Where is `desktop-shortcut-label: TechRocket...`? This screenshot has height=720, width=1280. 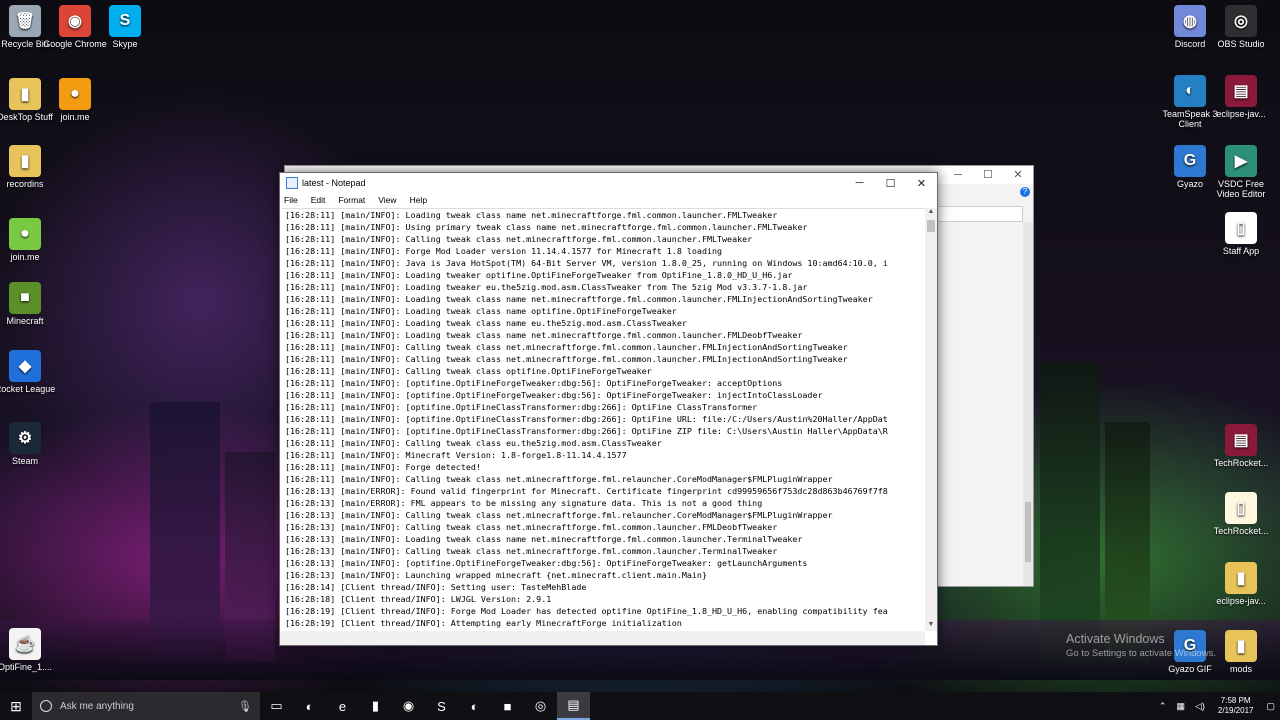 desktop-shortcut-label: TechRocket... is located at coordinates (1241, 531).